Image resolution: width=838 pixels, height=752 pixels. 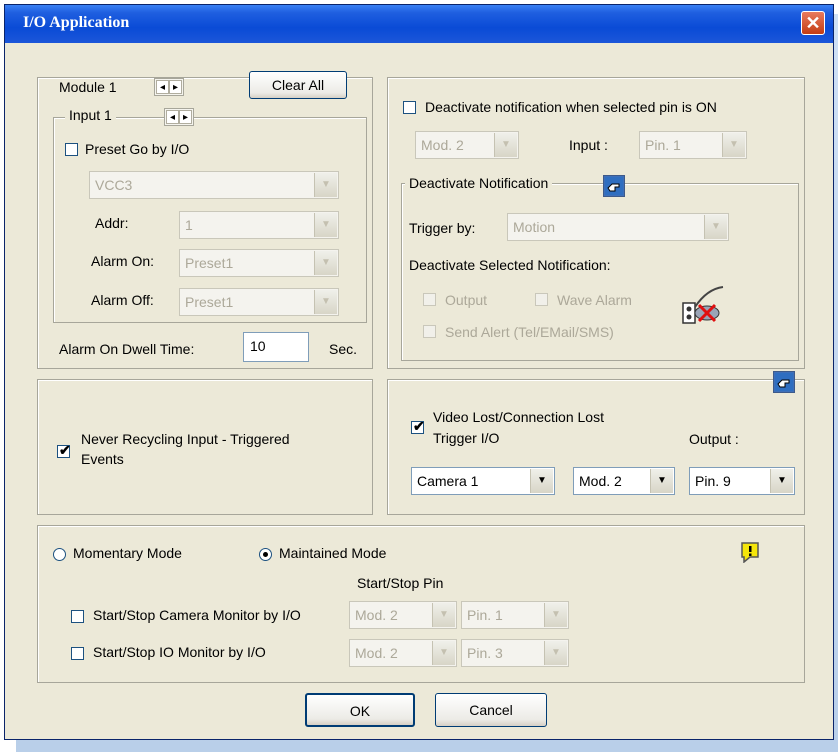 I want to click on output-colon-label: Output :, so click(x=714, y=439).